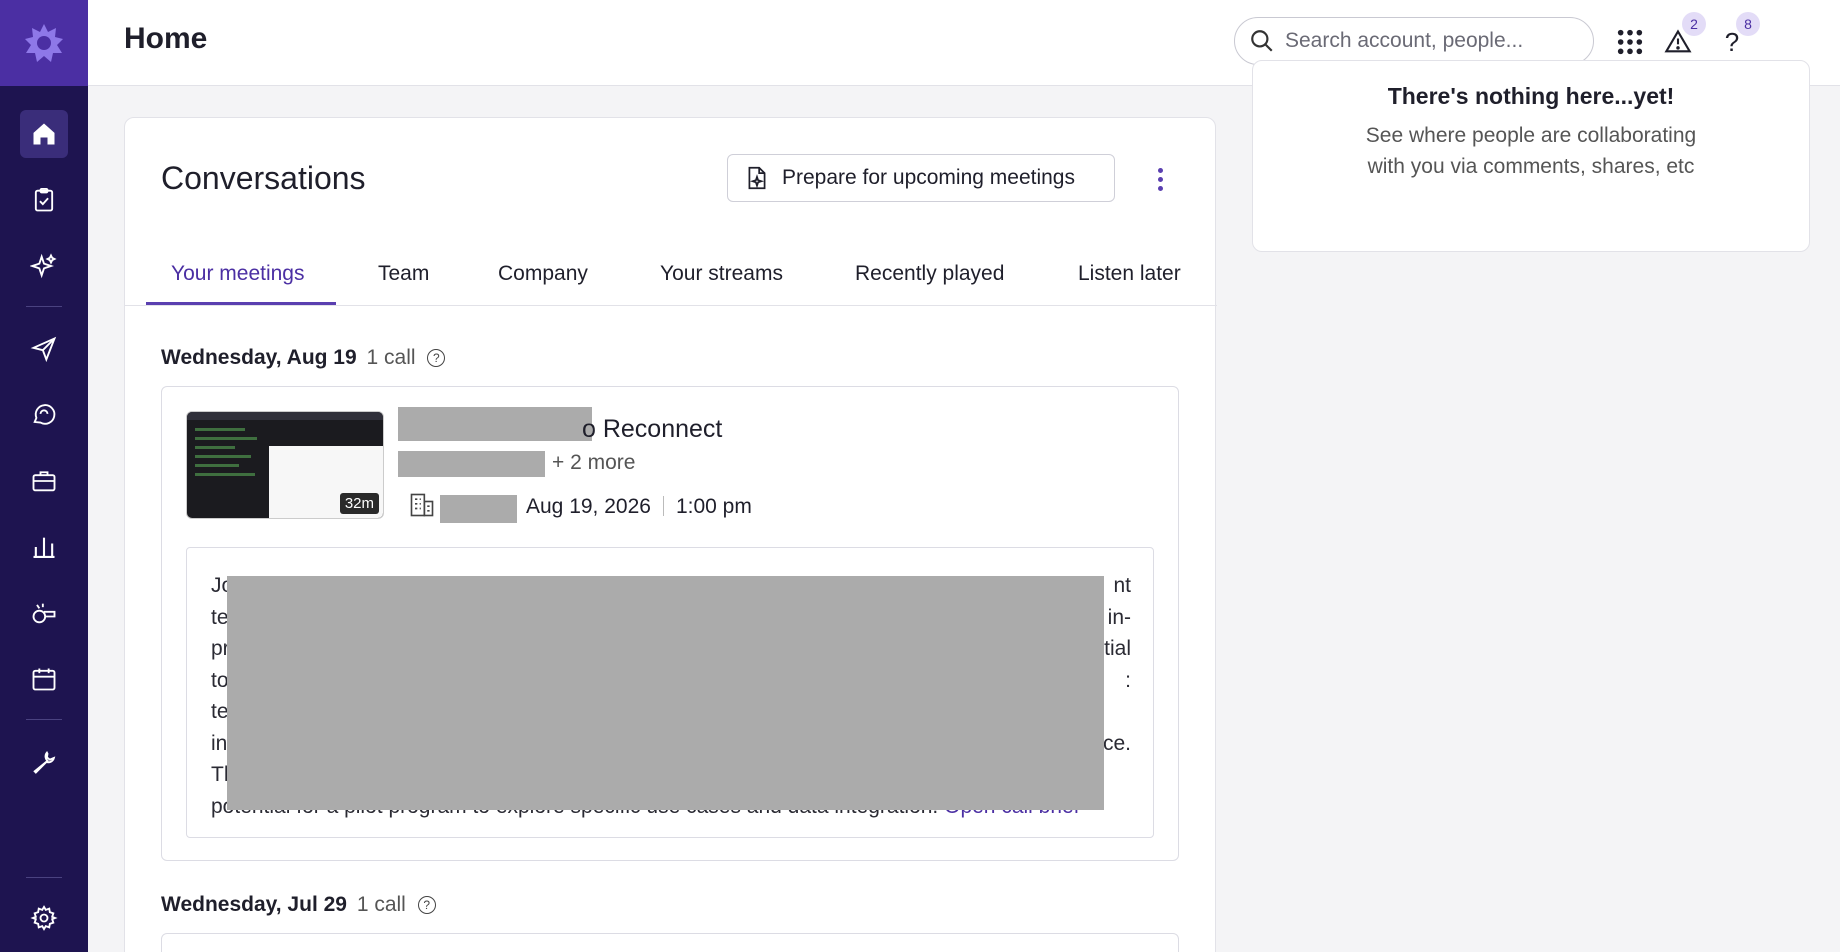  I want to click on sidebar, so click(44, 476).